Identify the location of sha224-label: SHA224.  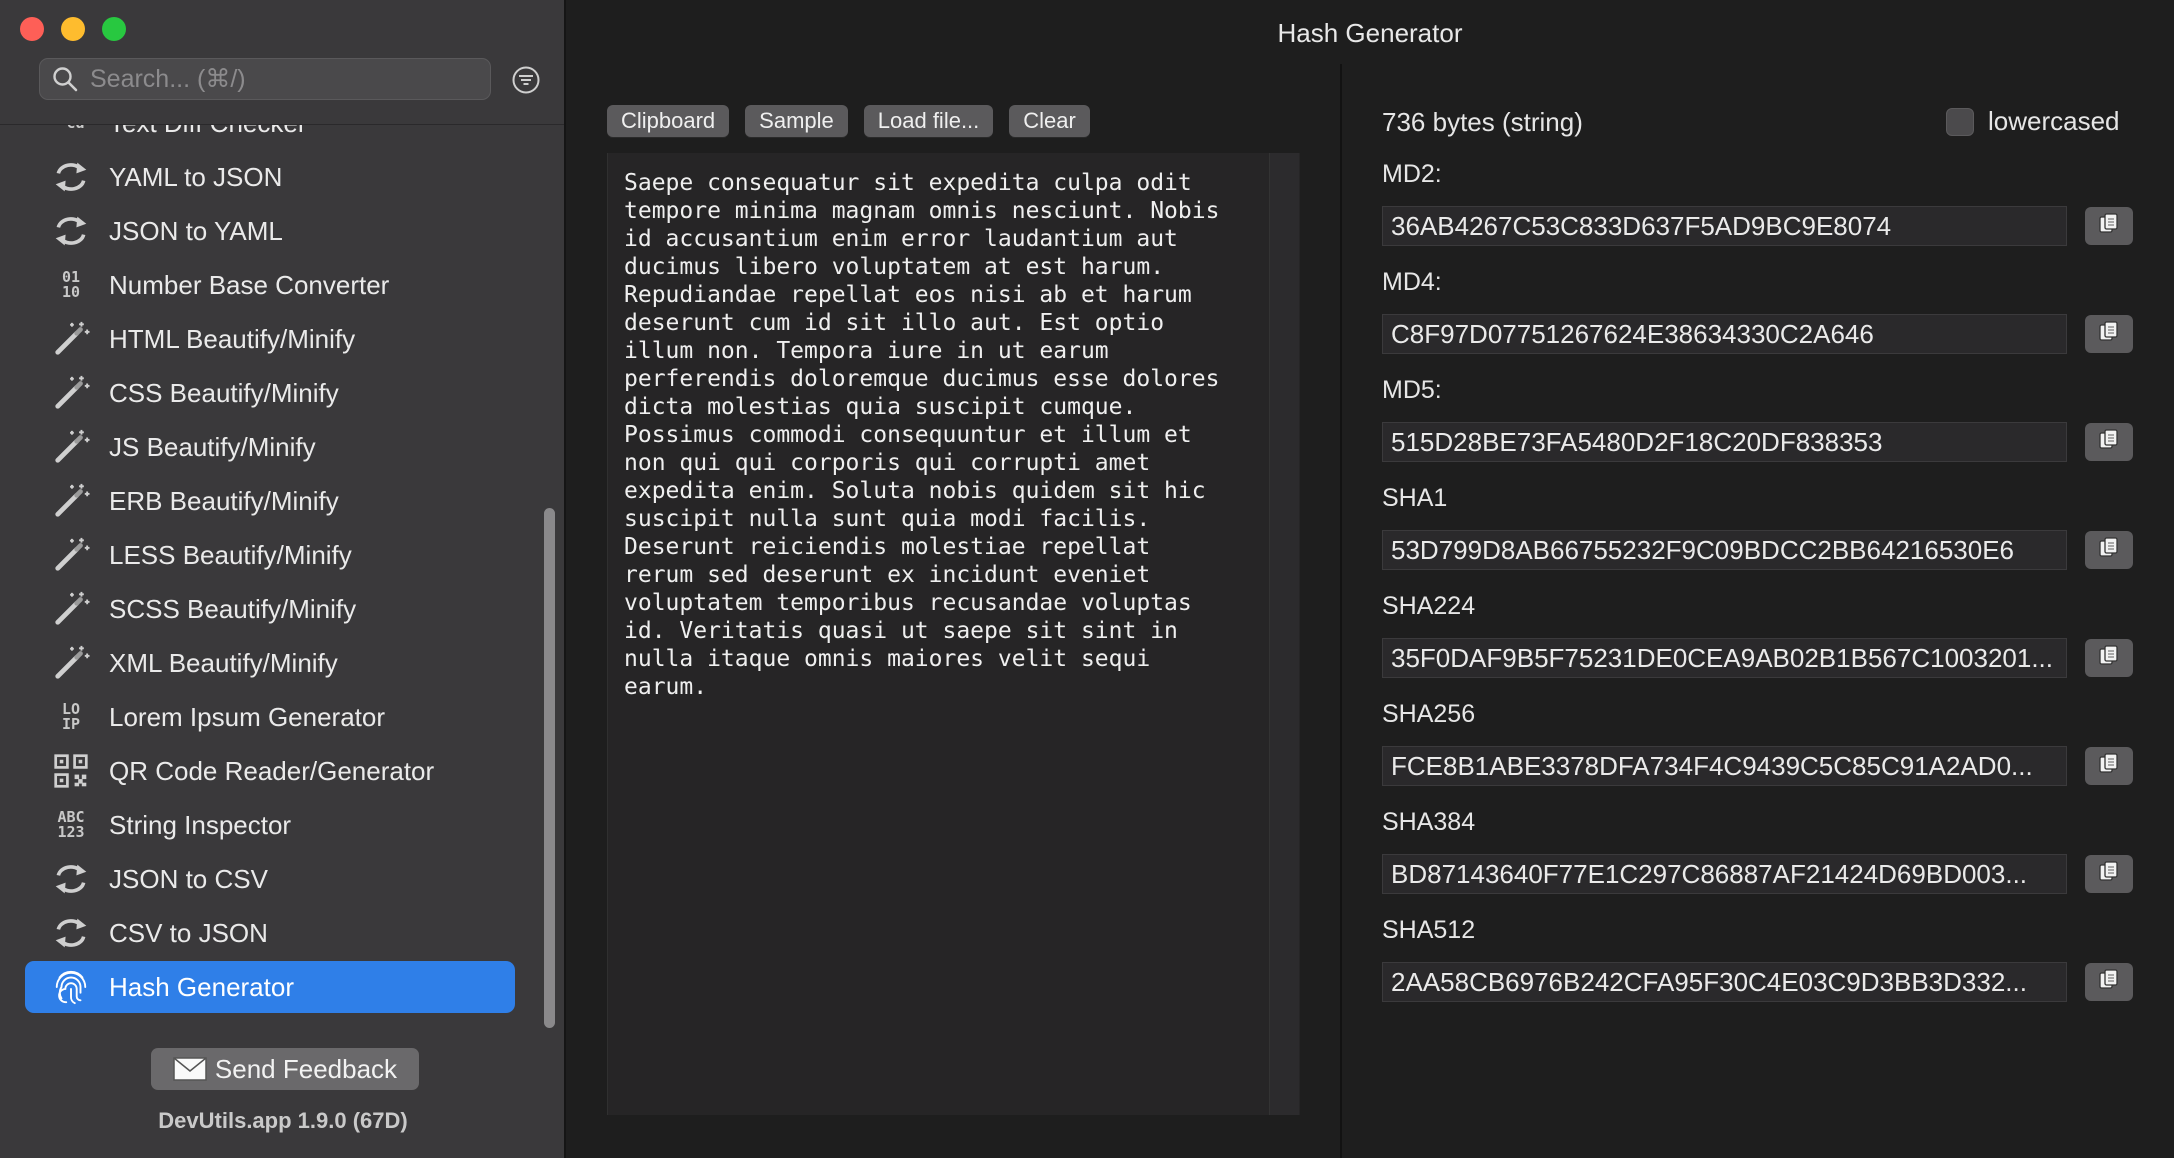
(1429, 606).